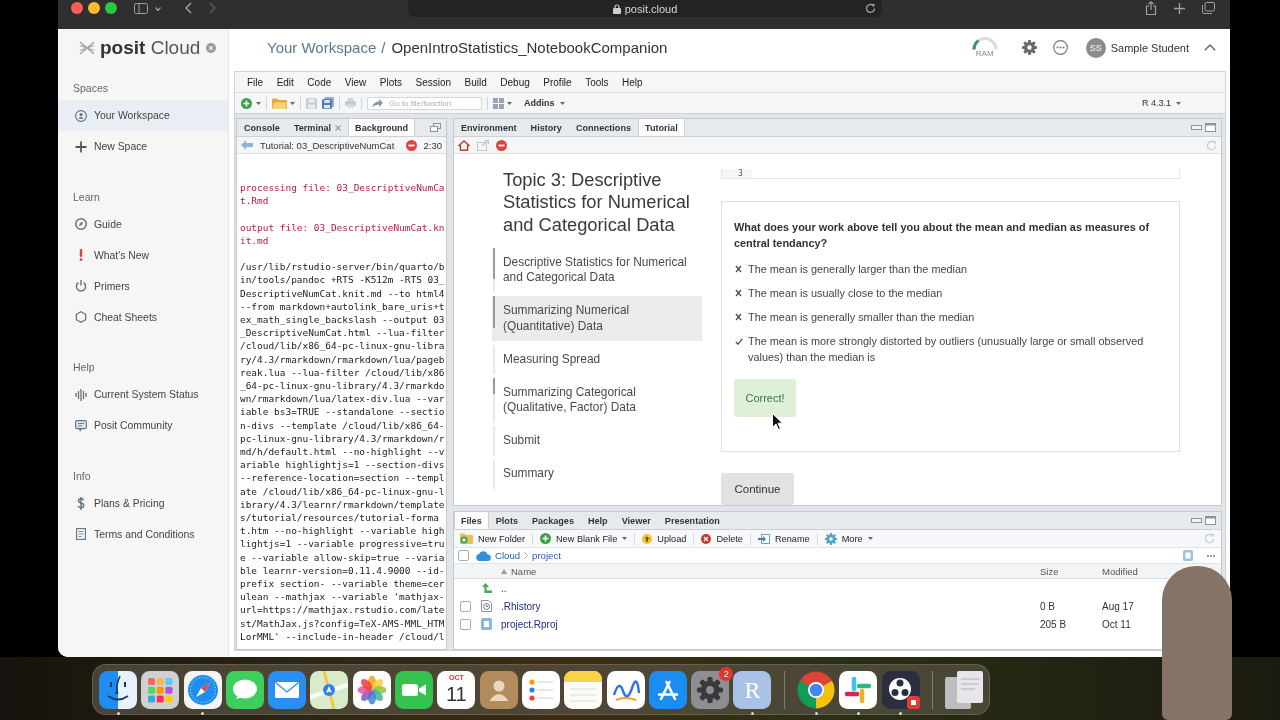 Image resolution: width=1280 pixels, height=720 pixels. Describe the element at coordinates (322, 47) in the screenshot. I see `workspace-link: Your Workspace` at that location.